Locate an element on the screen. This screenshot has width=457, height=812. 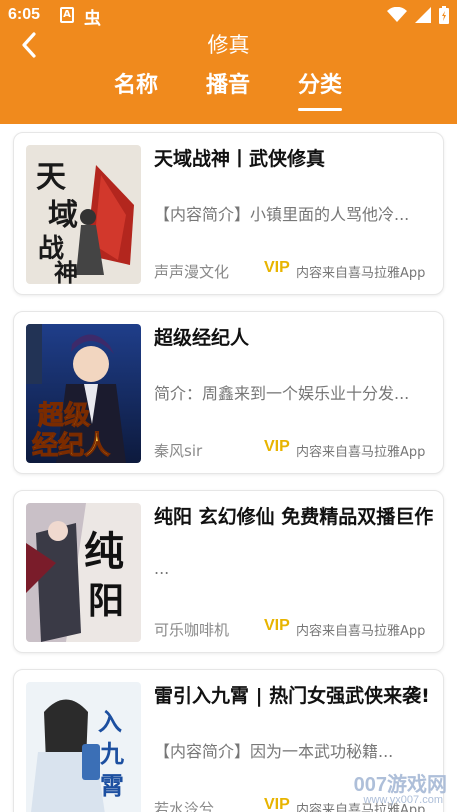
status-time: 6:05 is located at coordinates (24, 14).